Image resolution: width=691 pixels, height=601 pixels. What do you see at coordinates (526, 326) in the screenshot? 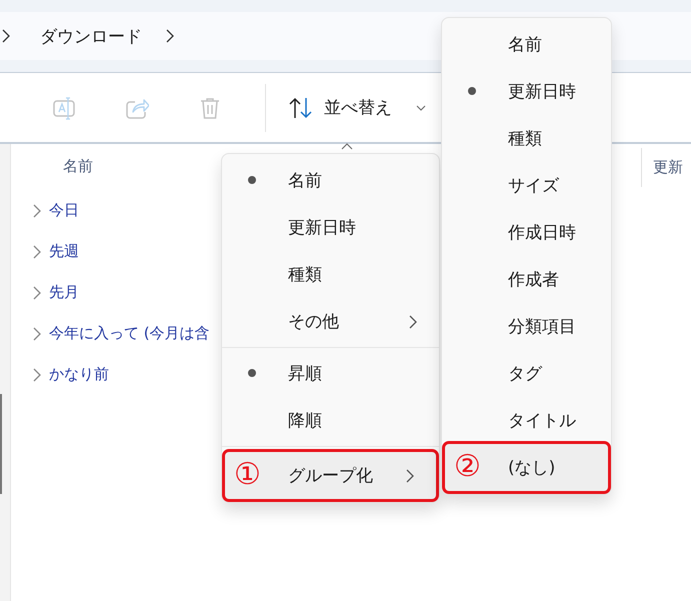
I see `menu-item: 分類項目` at bounding box center [526, 326].